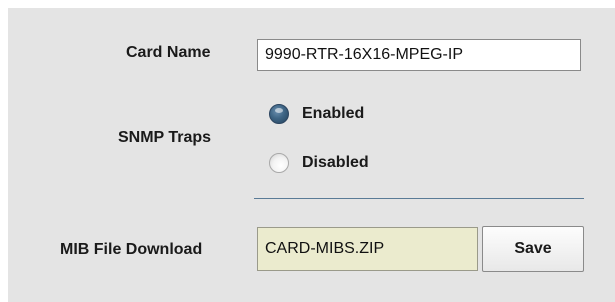 The height and width of the screenshot is (302, 615). What do you see at coordinates (333, 113) in the screenshot?
I see `snmp-traps-enabled-label: Enabled` at bounding box center [333, 113].